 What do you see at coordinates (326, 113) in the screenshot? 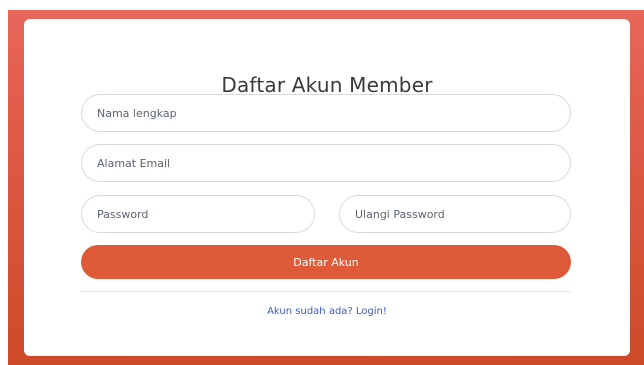
I see `full-name-input` at bounding box center [326, 113].